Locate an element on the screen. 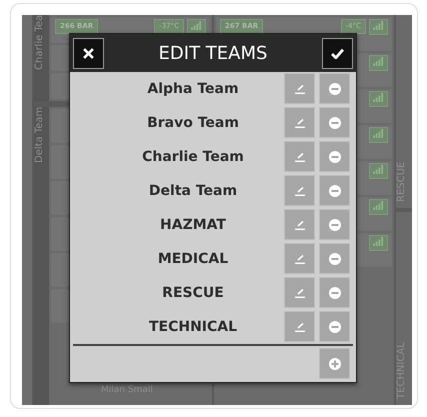  team-name: Charlie Team is located at coordinates (193, 156).